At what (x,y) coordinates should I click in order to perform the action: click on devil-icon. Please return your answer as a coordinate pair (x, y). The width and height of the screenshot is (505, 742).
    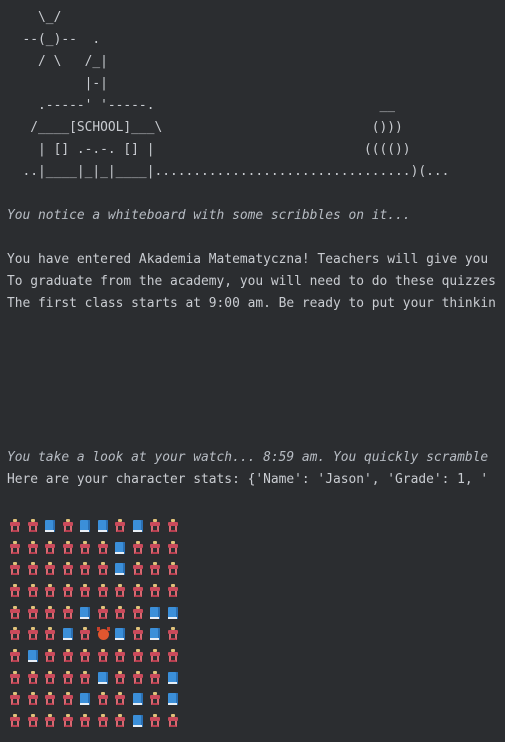
    Looking at the image, I should click on (104, 634).